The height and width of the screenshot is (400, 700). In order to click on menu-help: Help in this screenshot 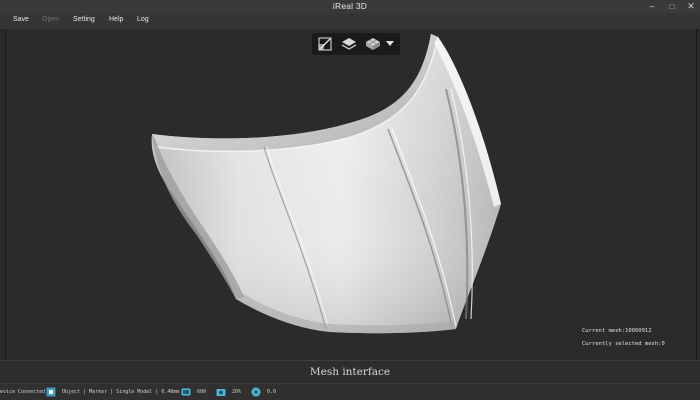, I will do `click(116, 19)`.